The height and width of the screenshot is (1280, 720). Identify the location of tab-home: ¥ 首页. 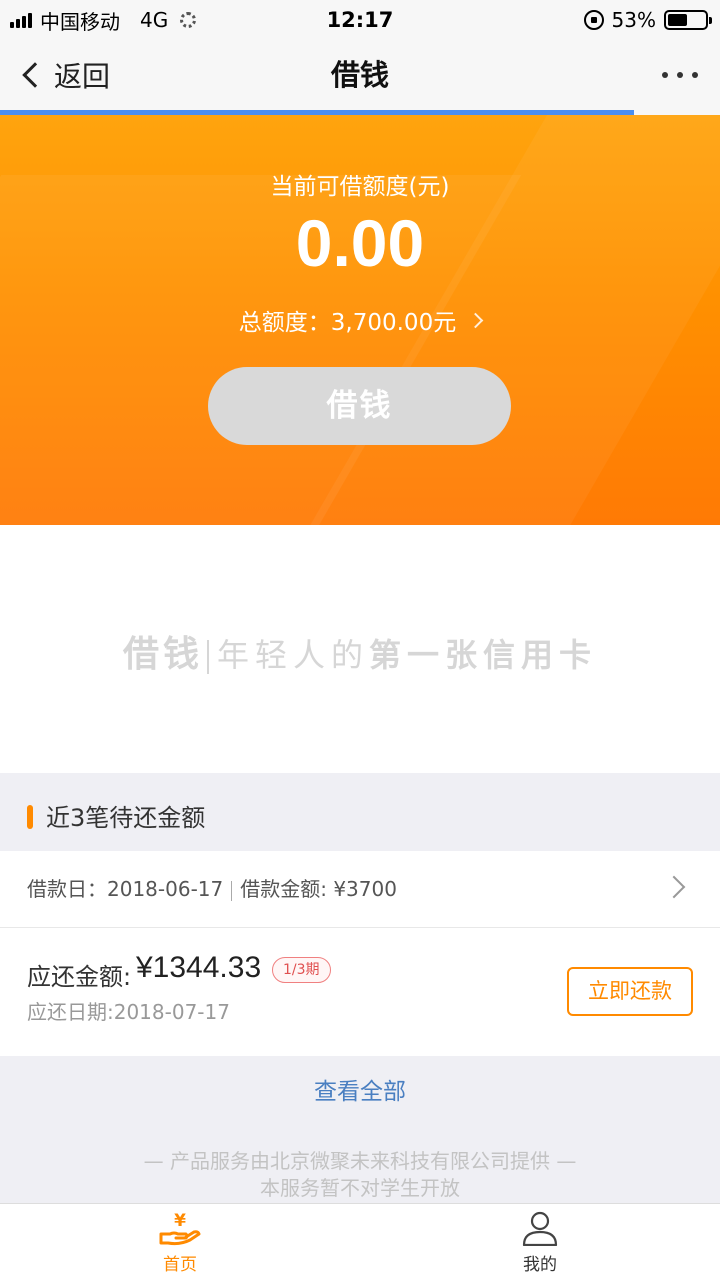
(180, 1242).